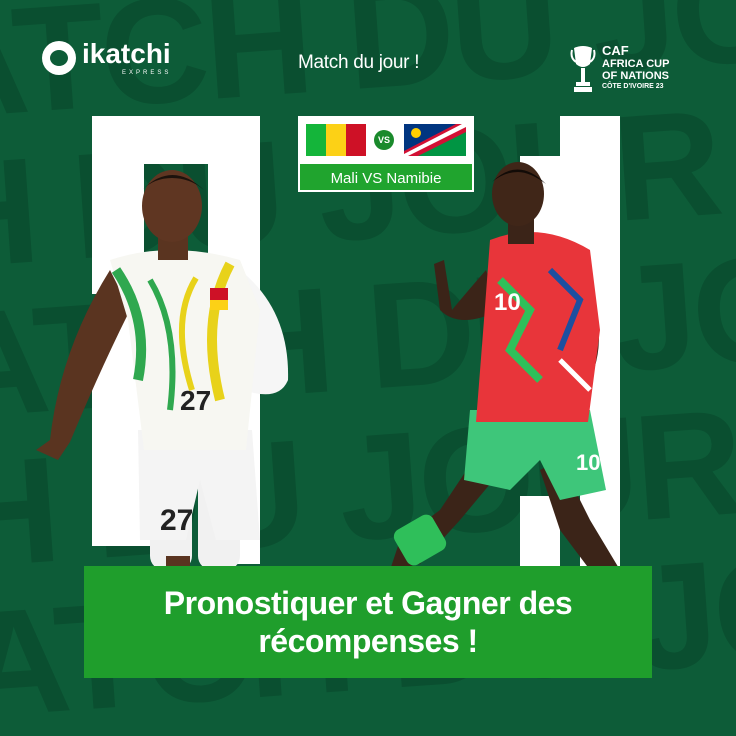 Image resolution: width=736 pixels, height=736 pixels. What do you see at coordinates (386, 178) in the screenshot?
I see `match-label: Mali VS Namibie` at bounding box center [386, 178].